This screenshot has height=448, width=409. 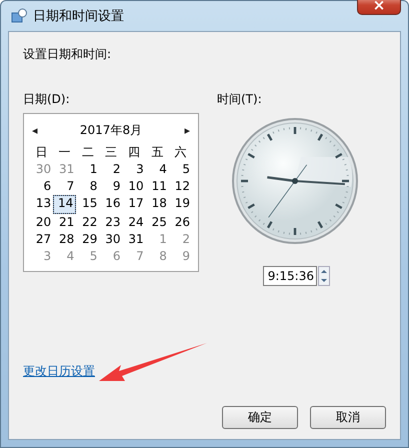 What do you see at coordinates (260, 417) in the screenshot?
I see `ok-button: 确定` at bounding box center [260, 417].